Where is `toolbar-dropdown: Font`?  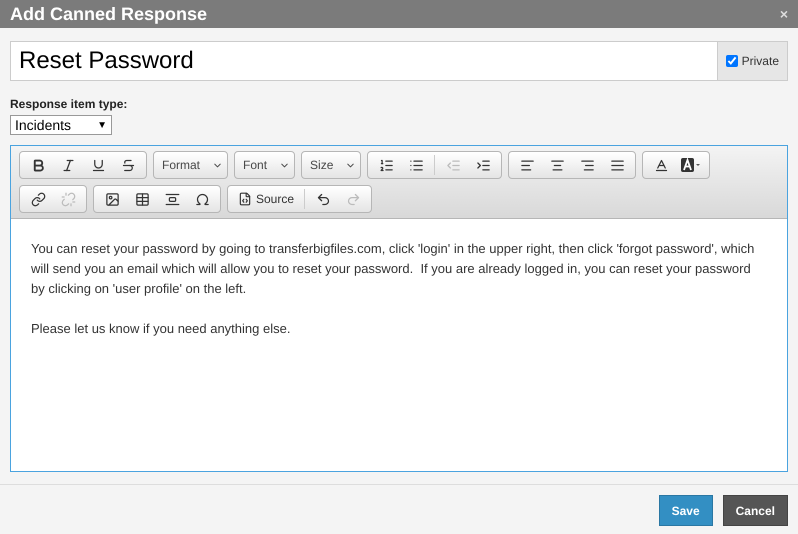
toolbar-dropdown: Font is located at coordinates (265, 165).